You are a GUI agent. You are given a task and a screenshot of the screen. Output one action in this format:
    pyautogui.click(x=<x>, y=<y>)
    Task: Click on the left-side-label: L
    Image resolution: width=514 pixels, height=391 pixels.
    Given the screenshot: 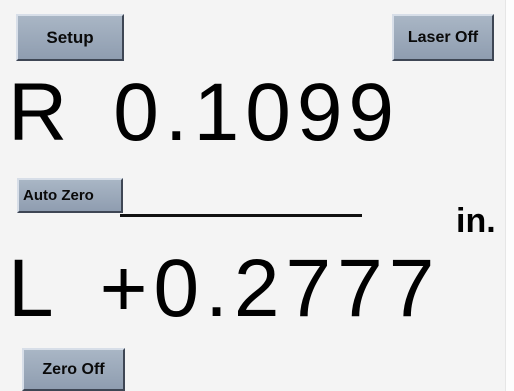 What is the action you would take?
    pyautogui.click(x=34, y=288)
    